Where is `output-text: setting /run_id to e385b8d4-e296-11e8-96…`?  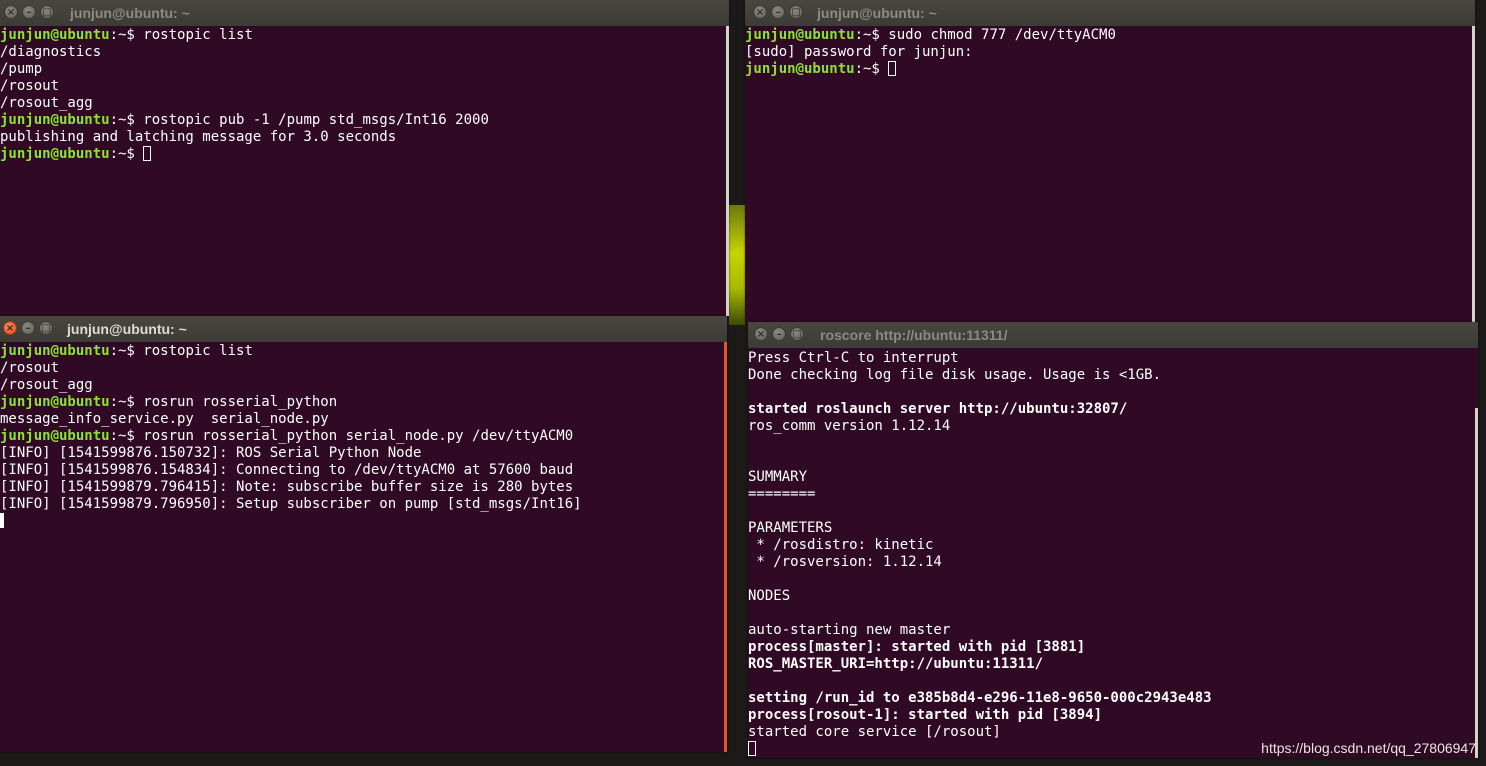
output-text: setting /run_id to e385b8d4-e296-11e8-96… is located at coordinates (980, 698).